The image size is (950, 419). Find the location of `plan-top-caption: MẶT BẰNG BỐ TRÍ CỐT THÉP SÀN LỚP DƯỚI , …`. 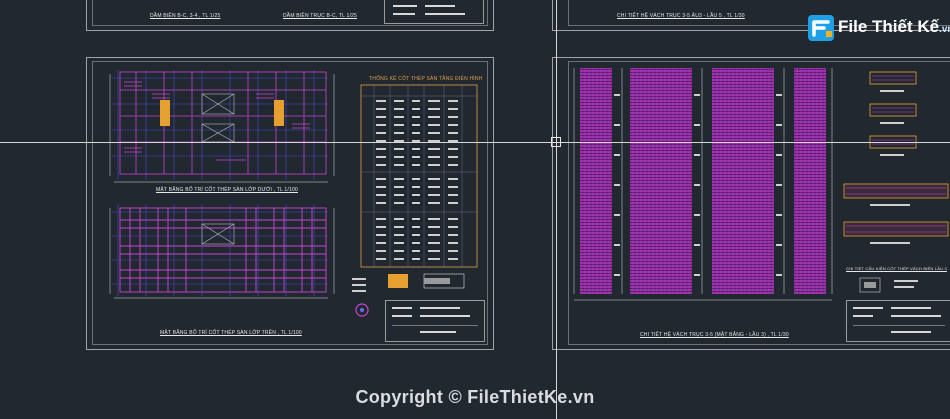

plan-top-caption: MẶT BẰNG BỐ TRÍ CỐT THÉP SÀN LỚP DƯỚI , … is located at coordinates (227, 190).